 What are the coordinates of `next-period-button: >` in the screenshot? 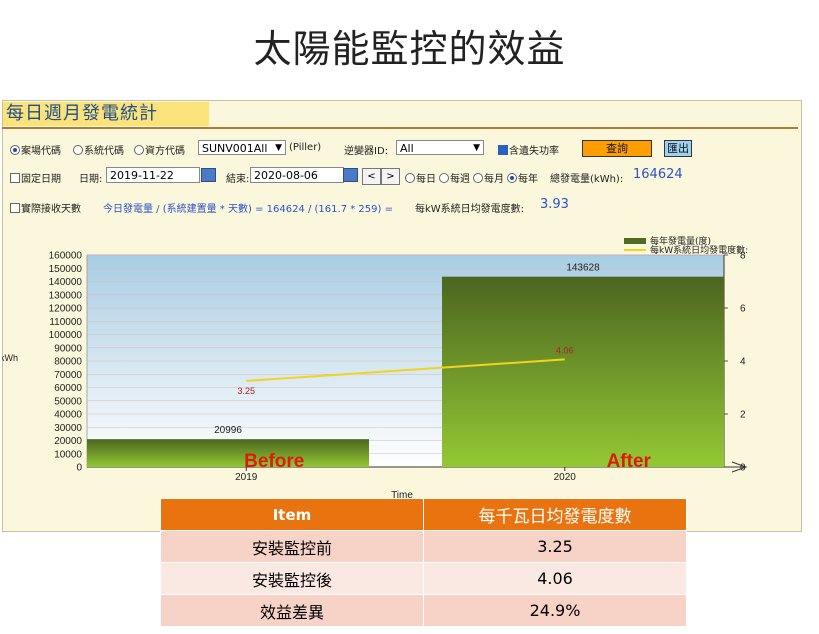 It's located at (390, 176).